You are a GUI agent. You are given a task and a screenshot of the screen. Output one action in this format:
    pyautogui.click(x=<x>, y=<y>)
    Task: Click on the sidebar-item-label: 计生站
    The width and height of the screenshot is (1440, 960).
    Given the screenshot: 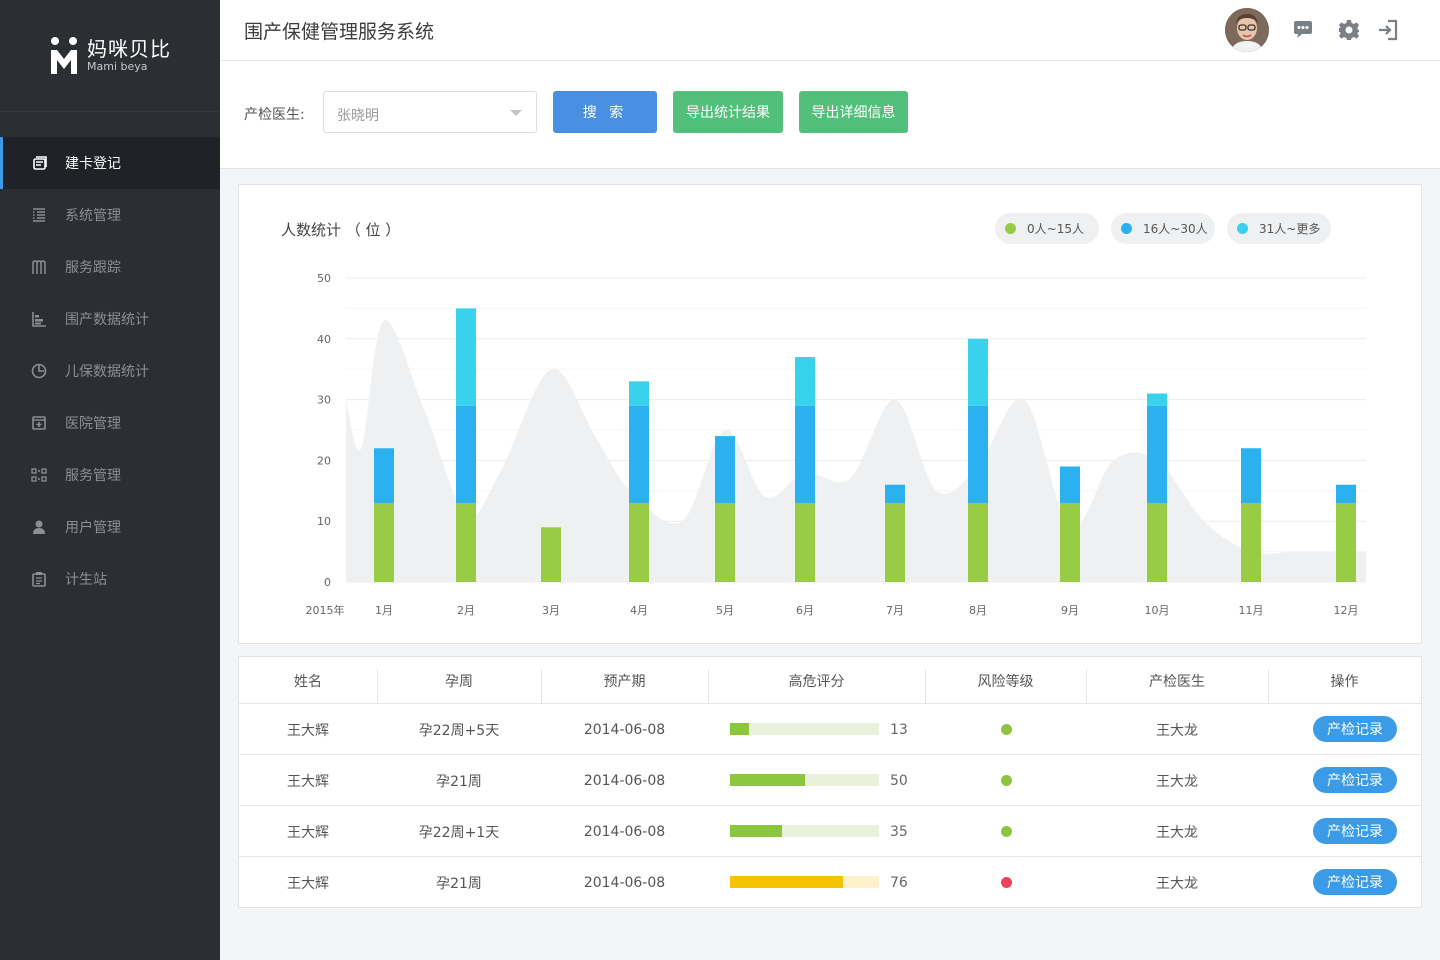 What is the action you would take?
    pyautogui.click(x=86, y=580)
    